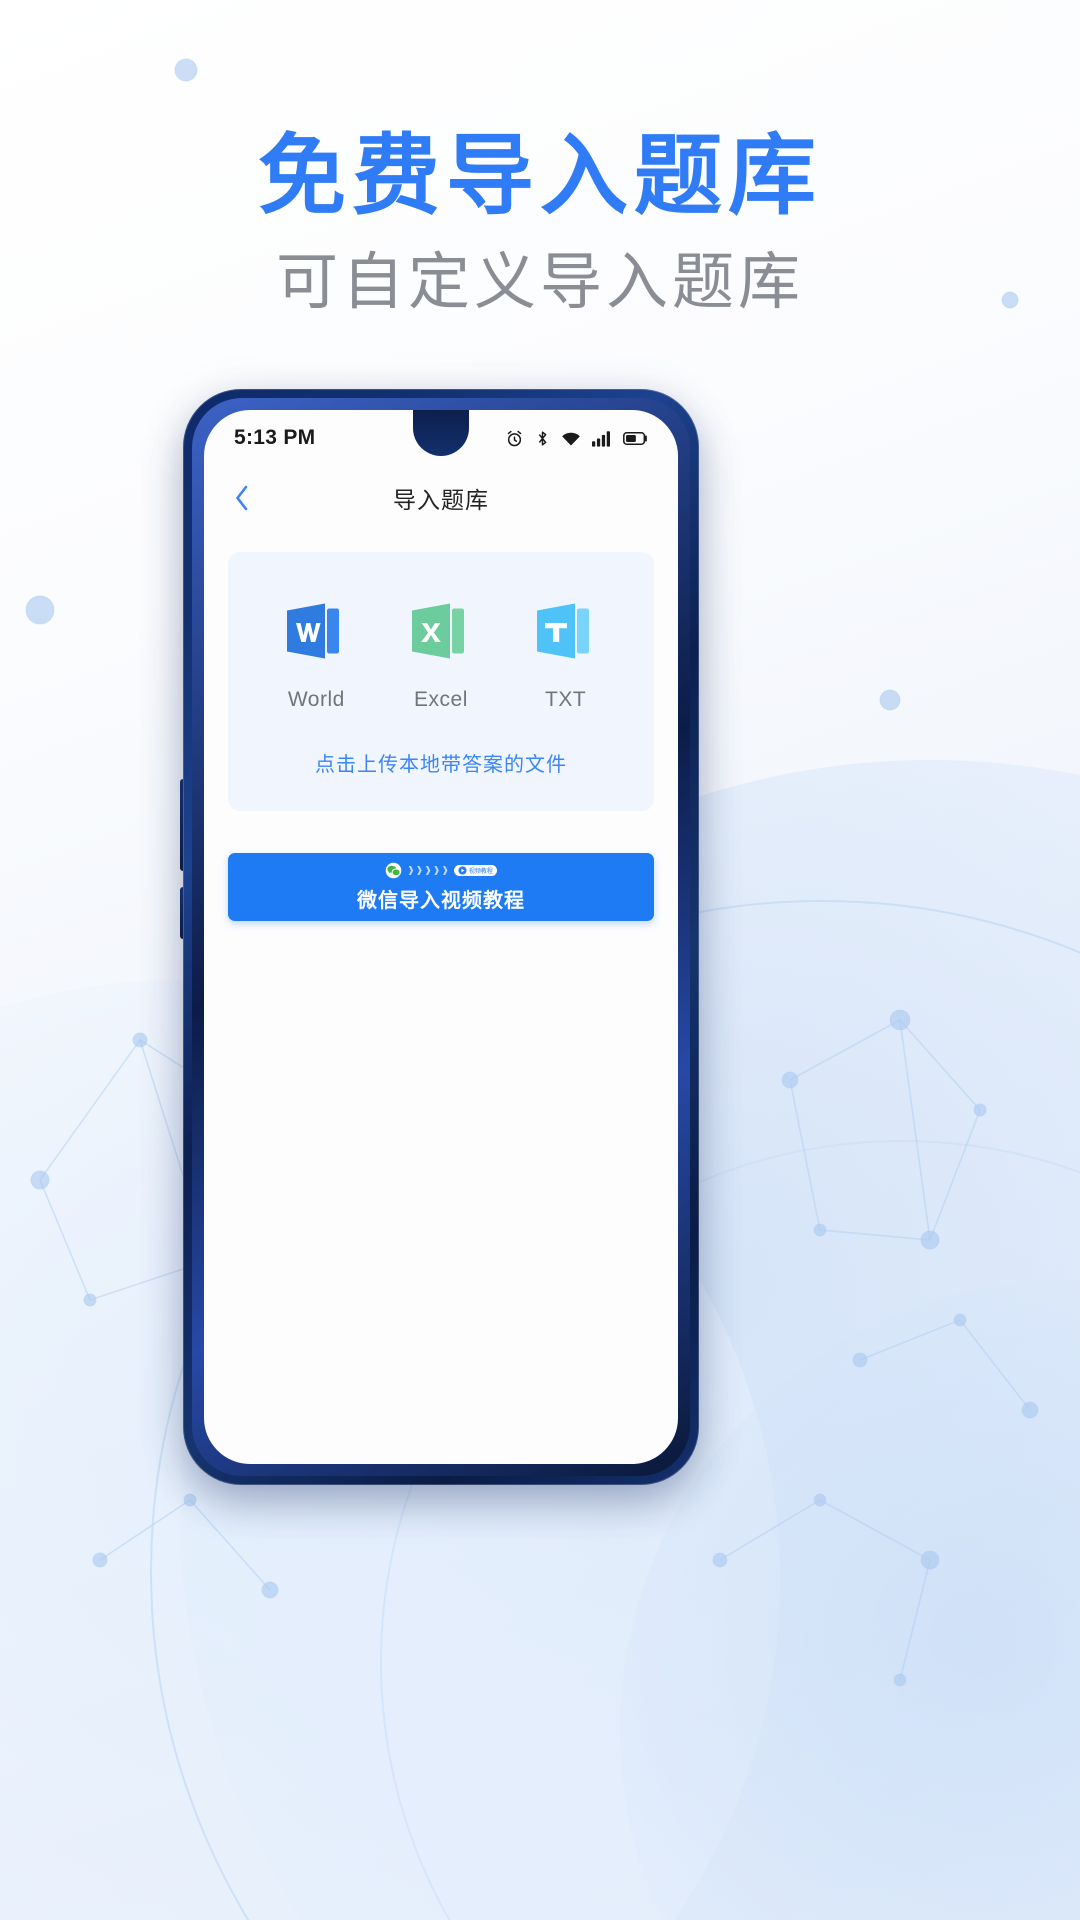  Describe the element at coordinates (393, 870) in the screenshot. I see `wechat-icon` at that location.